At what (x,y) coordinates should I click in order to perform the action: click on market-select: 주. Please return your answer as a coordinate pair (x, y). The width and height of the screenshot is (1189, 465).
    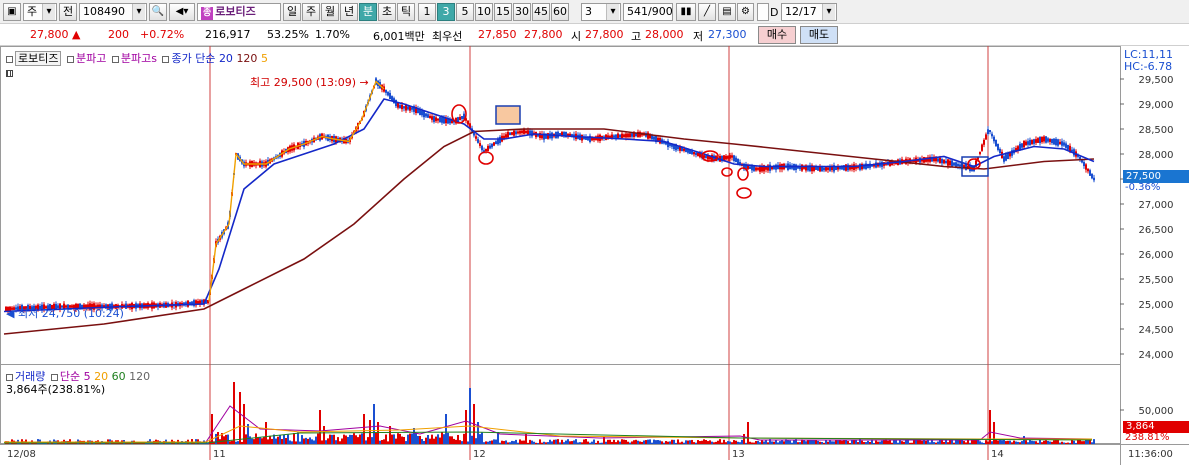
    Looking at the image, I should click on (40, 12).